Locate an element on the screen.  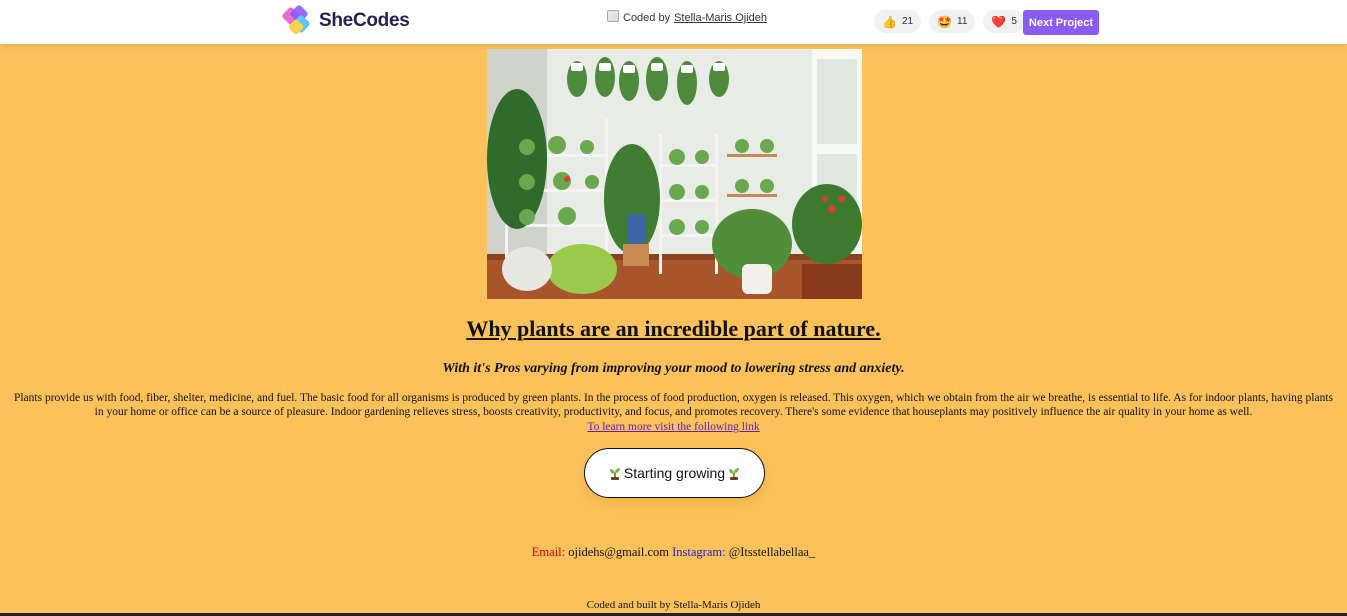
reaction-count: 21 is located at coordinates (907, 21).